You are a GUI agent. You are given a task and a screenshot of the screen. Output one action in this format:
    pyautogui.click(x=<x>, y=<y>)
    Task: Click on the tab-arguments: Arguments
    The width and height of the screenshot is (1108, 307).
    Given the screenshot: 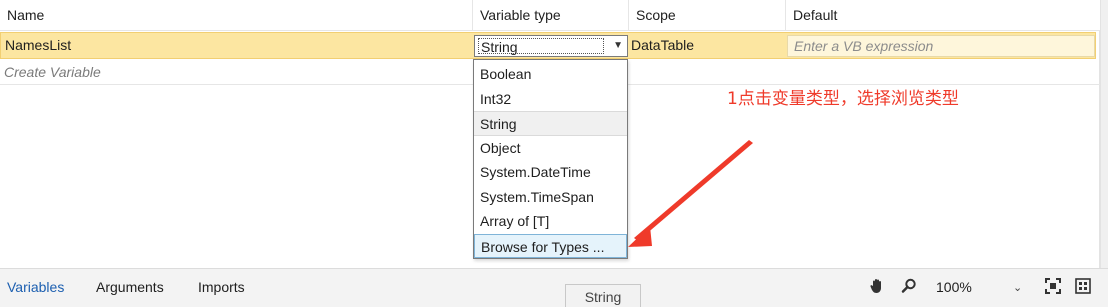 What is the action you would take?
    pyautogui.click(x=130, y=287)
    